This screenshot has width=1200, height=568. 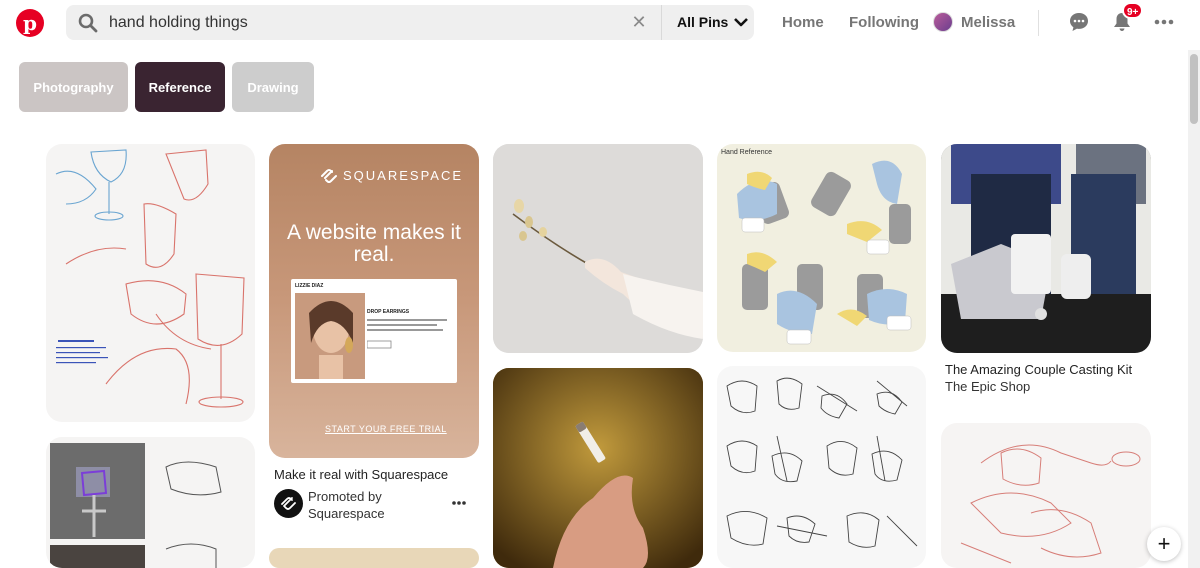 I want to click on pin-sword-hand-reference, so click(x=150, y=502).